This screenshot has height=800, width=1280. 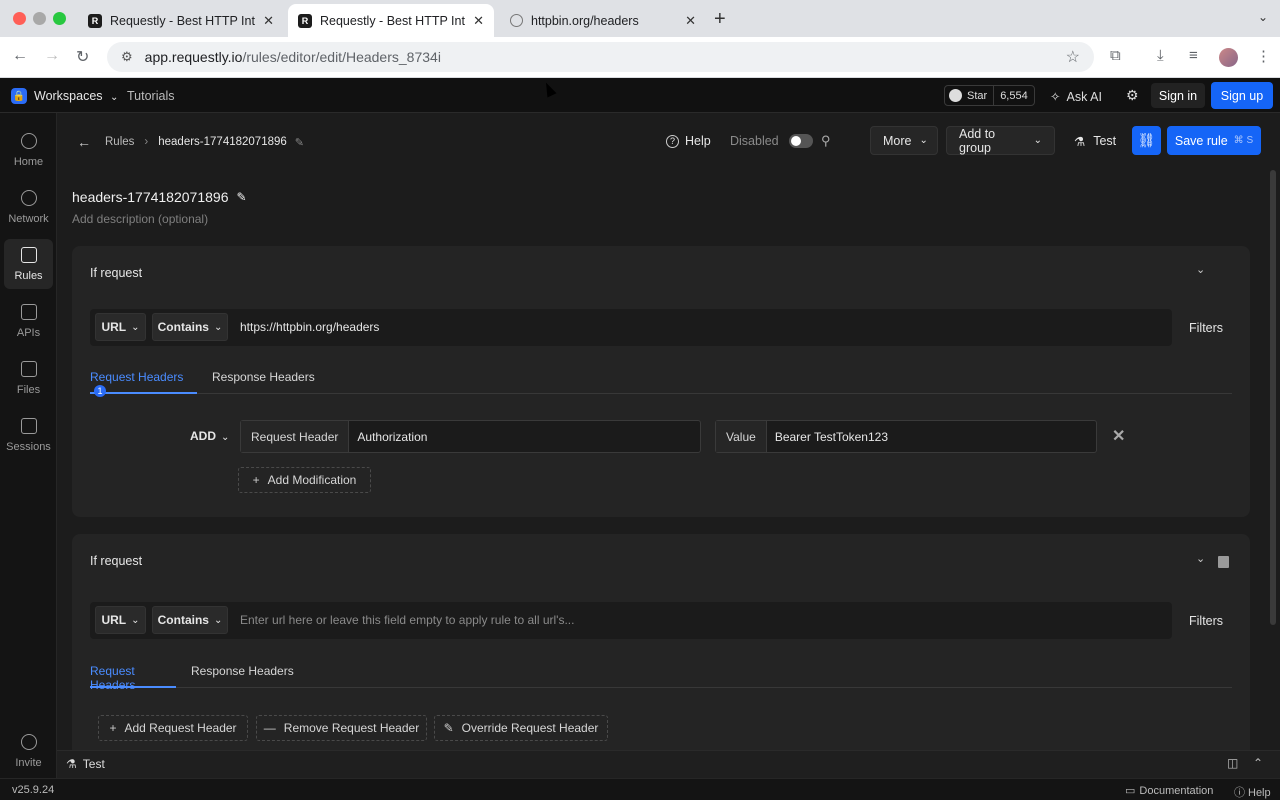 I want to click on bookmark-star-icon: ☆, so click(x=1073, y=57).